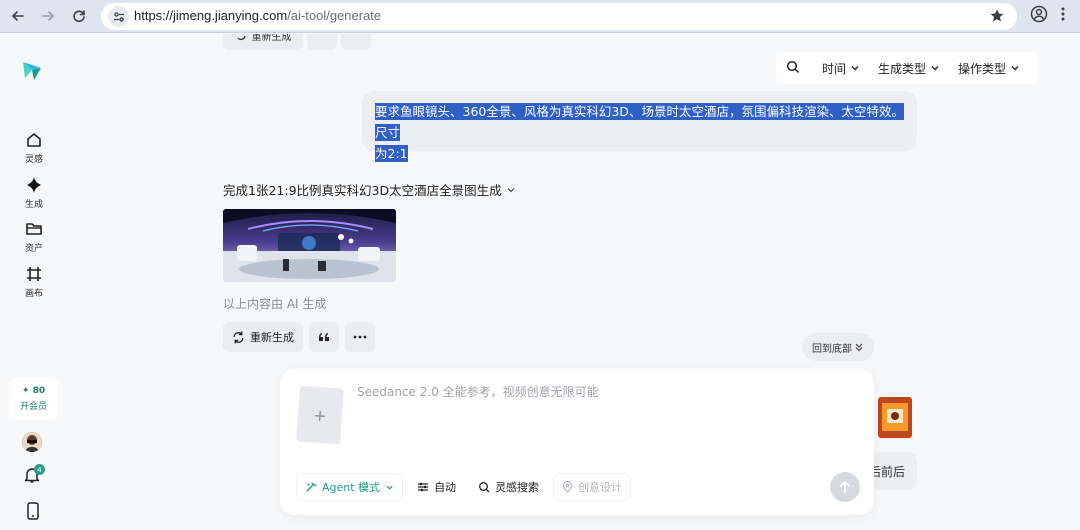 This screenshot has height=530, width=1080. Describe the element at coordinates (356, 42) in the screenshot. I see `more-button-top` at that location.